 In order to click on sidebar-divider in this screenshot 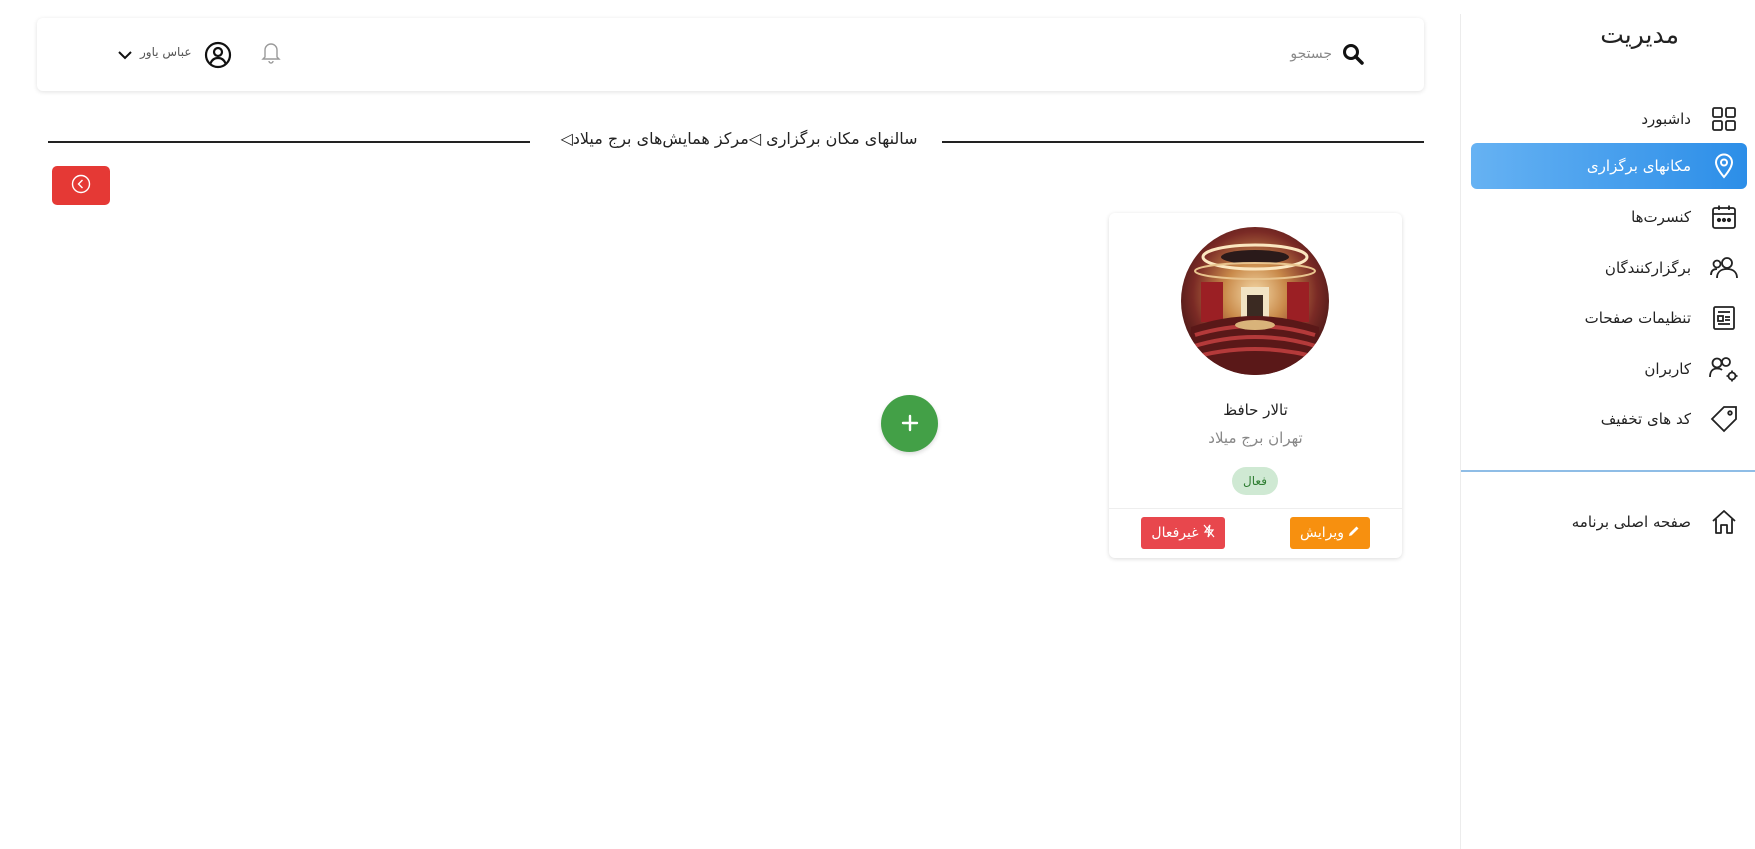, I will do `click(1608, 471)`.